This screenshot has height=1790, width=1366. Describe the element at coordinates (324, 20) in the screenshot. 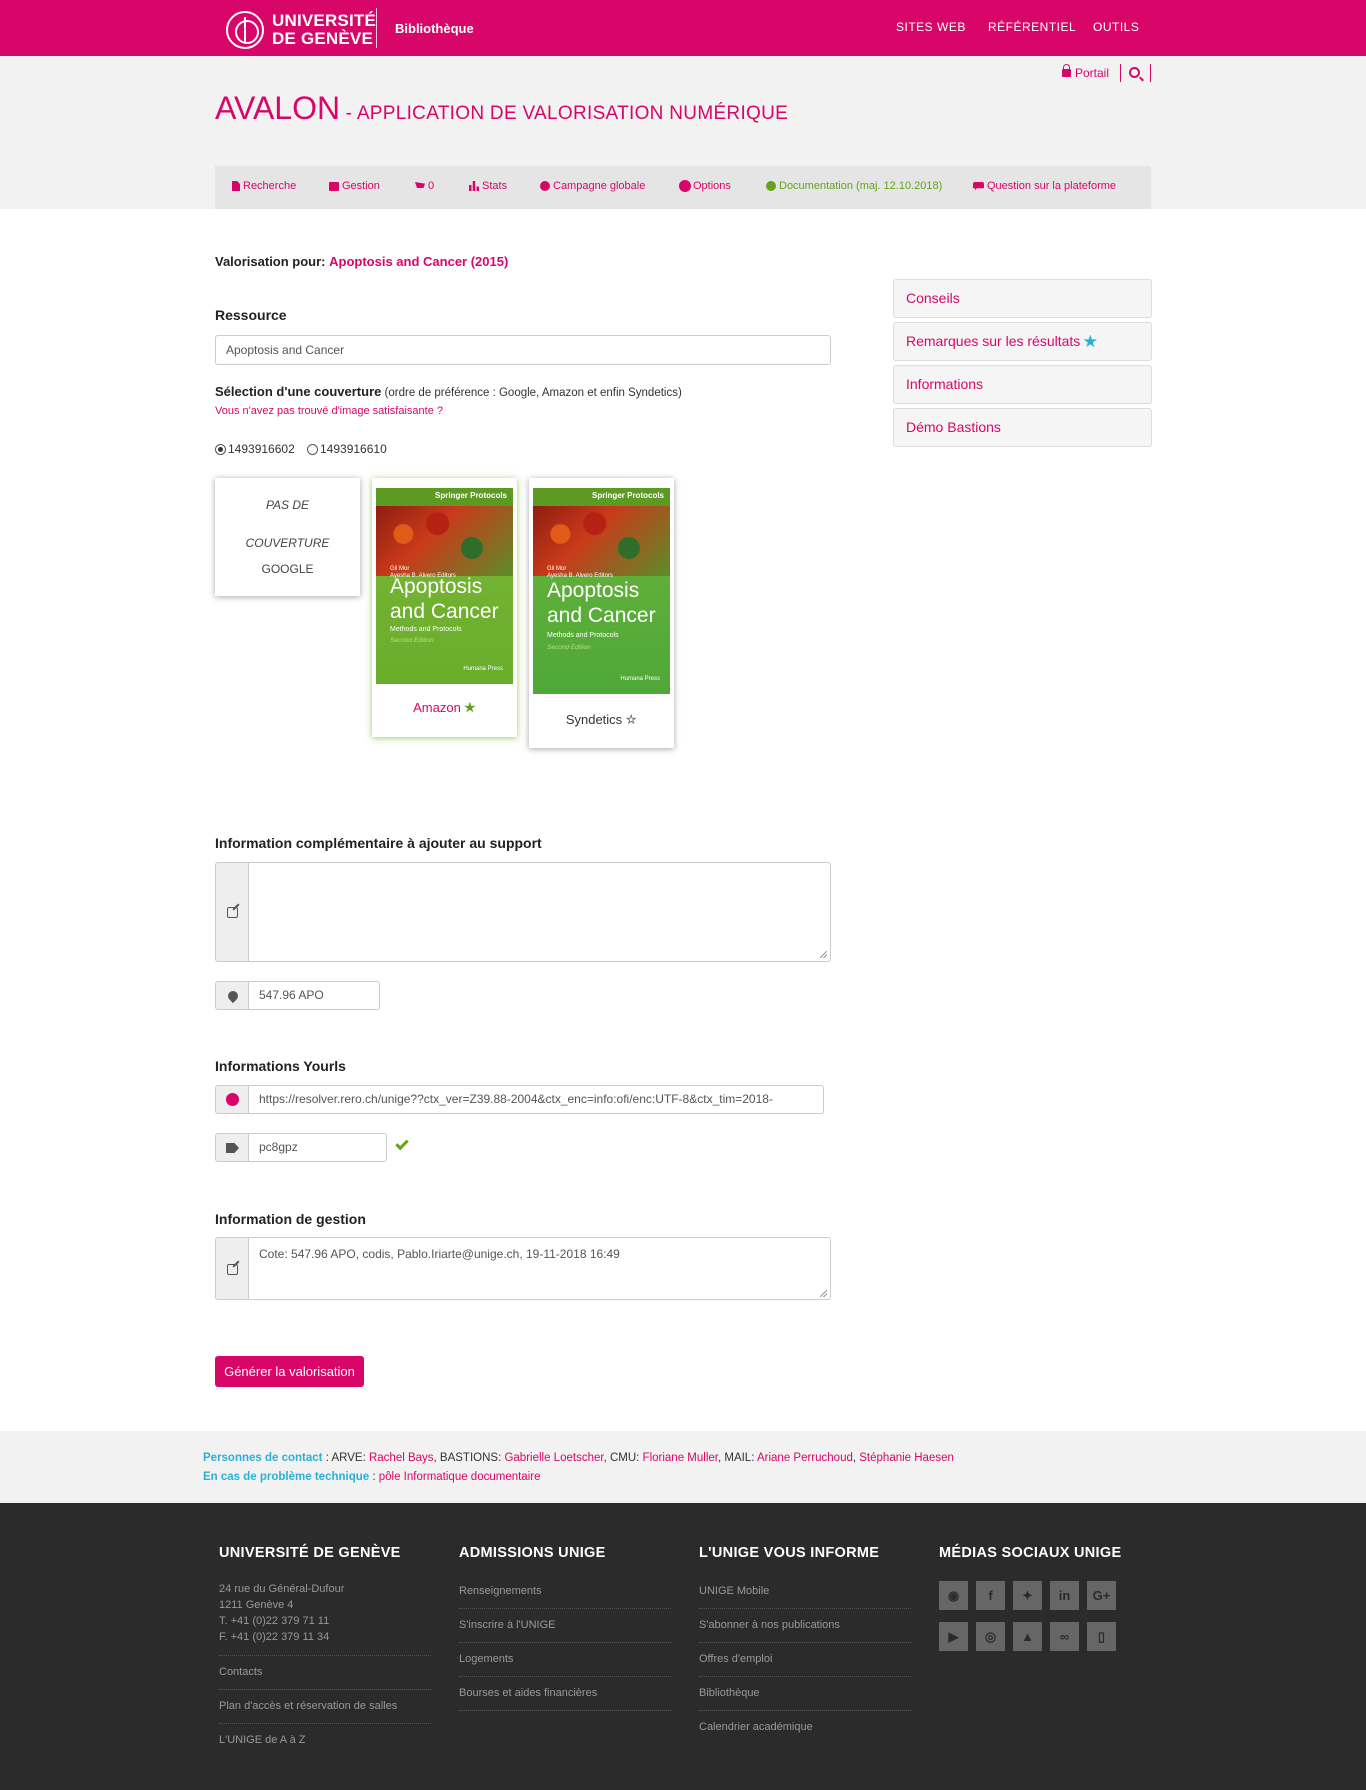

I see `logo-line-1: UNIVERSITÉ` at that location.